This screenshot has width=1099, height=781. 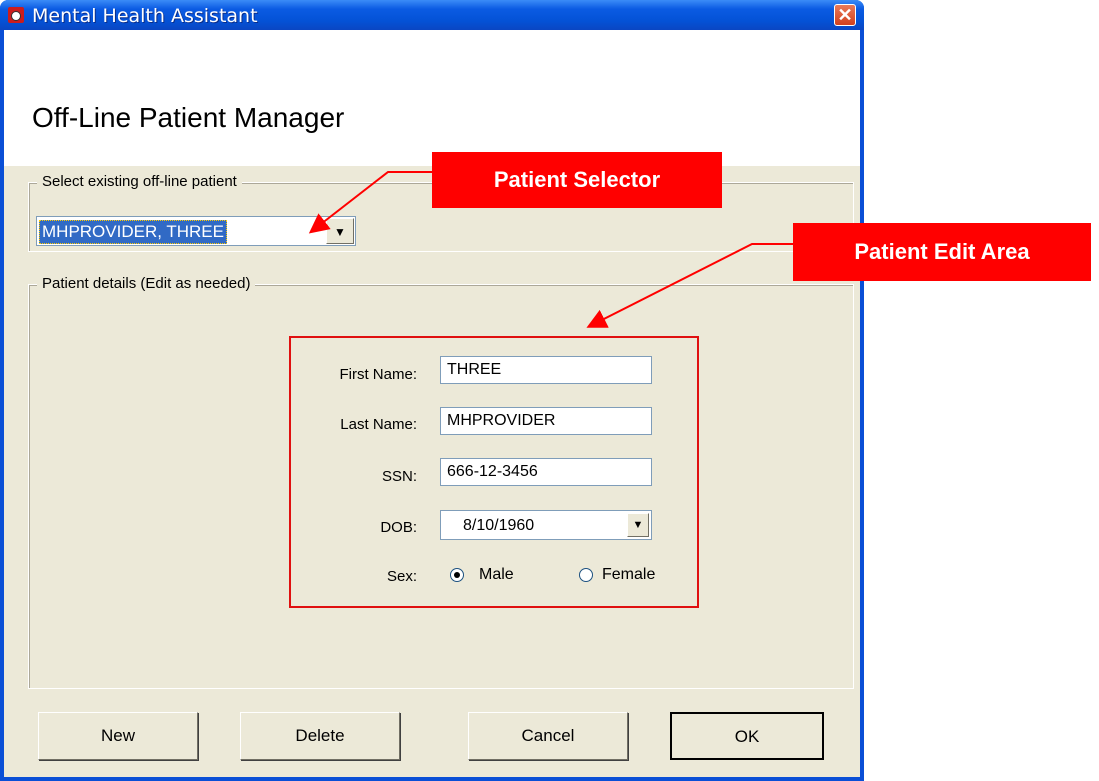 I want to click on patient-edit-area-highlight, so click(x=494, y=472).